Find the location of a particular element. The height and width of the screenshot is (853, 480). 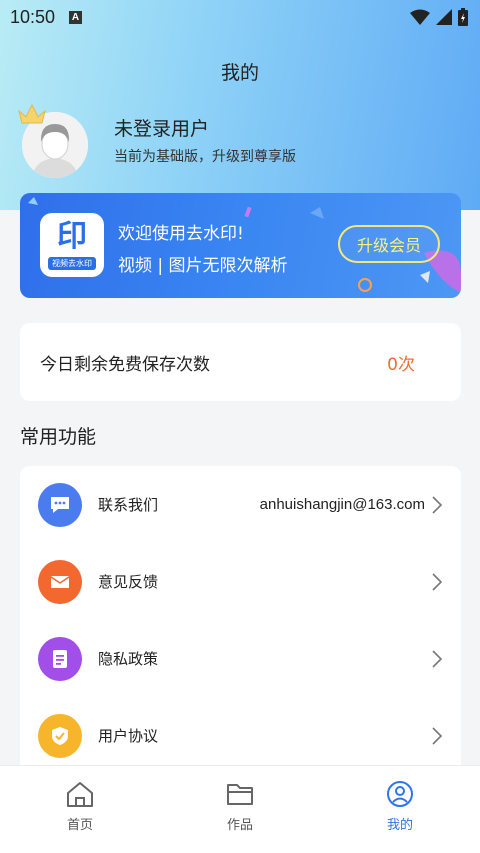

tab-works-label: 作品 is located at coordinates (239, 825).